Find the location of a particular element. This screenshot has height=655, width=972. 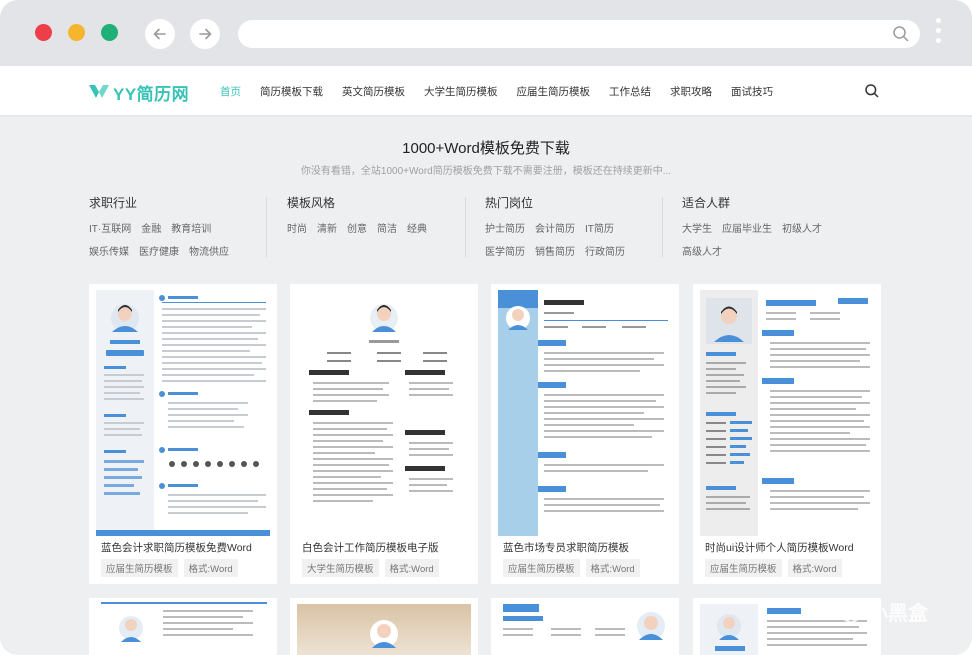

template-card: 时尚ui设计师个人简历模板Word 应届生简历模板 格式:Word is located at coordinates (787, 434).